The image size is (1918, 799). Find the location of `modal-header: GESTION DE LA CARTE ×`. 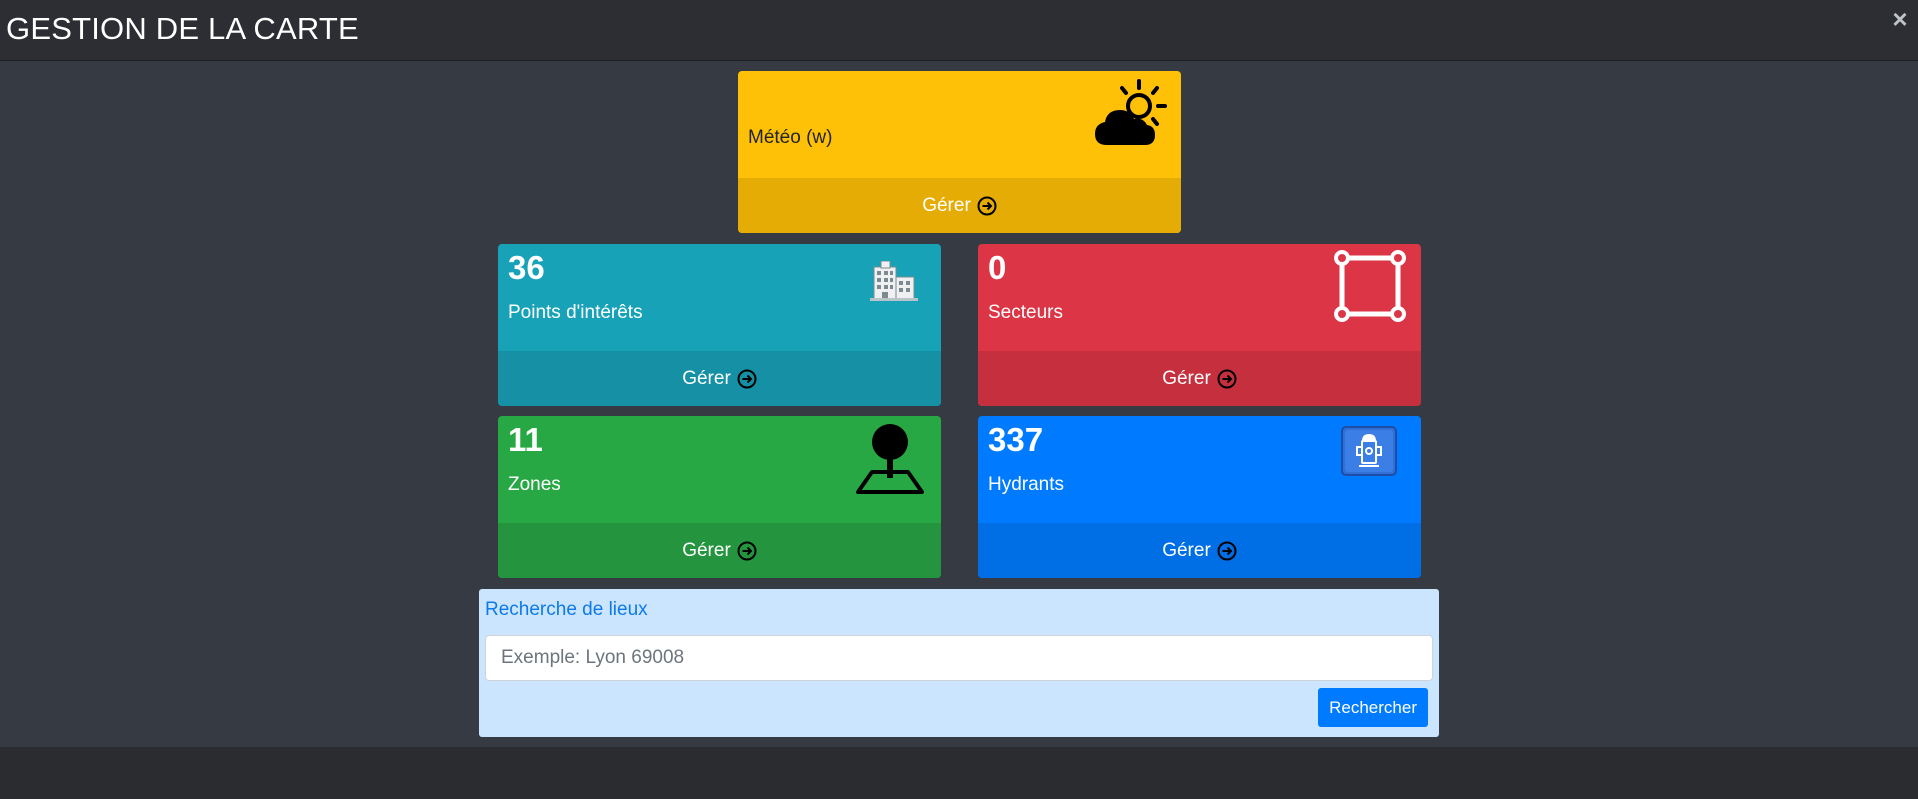

modal-header: GESTION DE LA CARTE × is located at coordinates (959, 30).